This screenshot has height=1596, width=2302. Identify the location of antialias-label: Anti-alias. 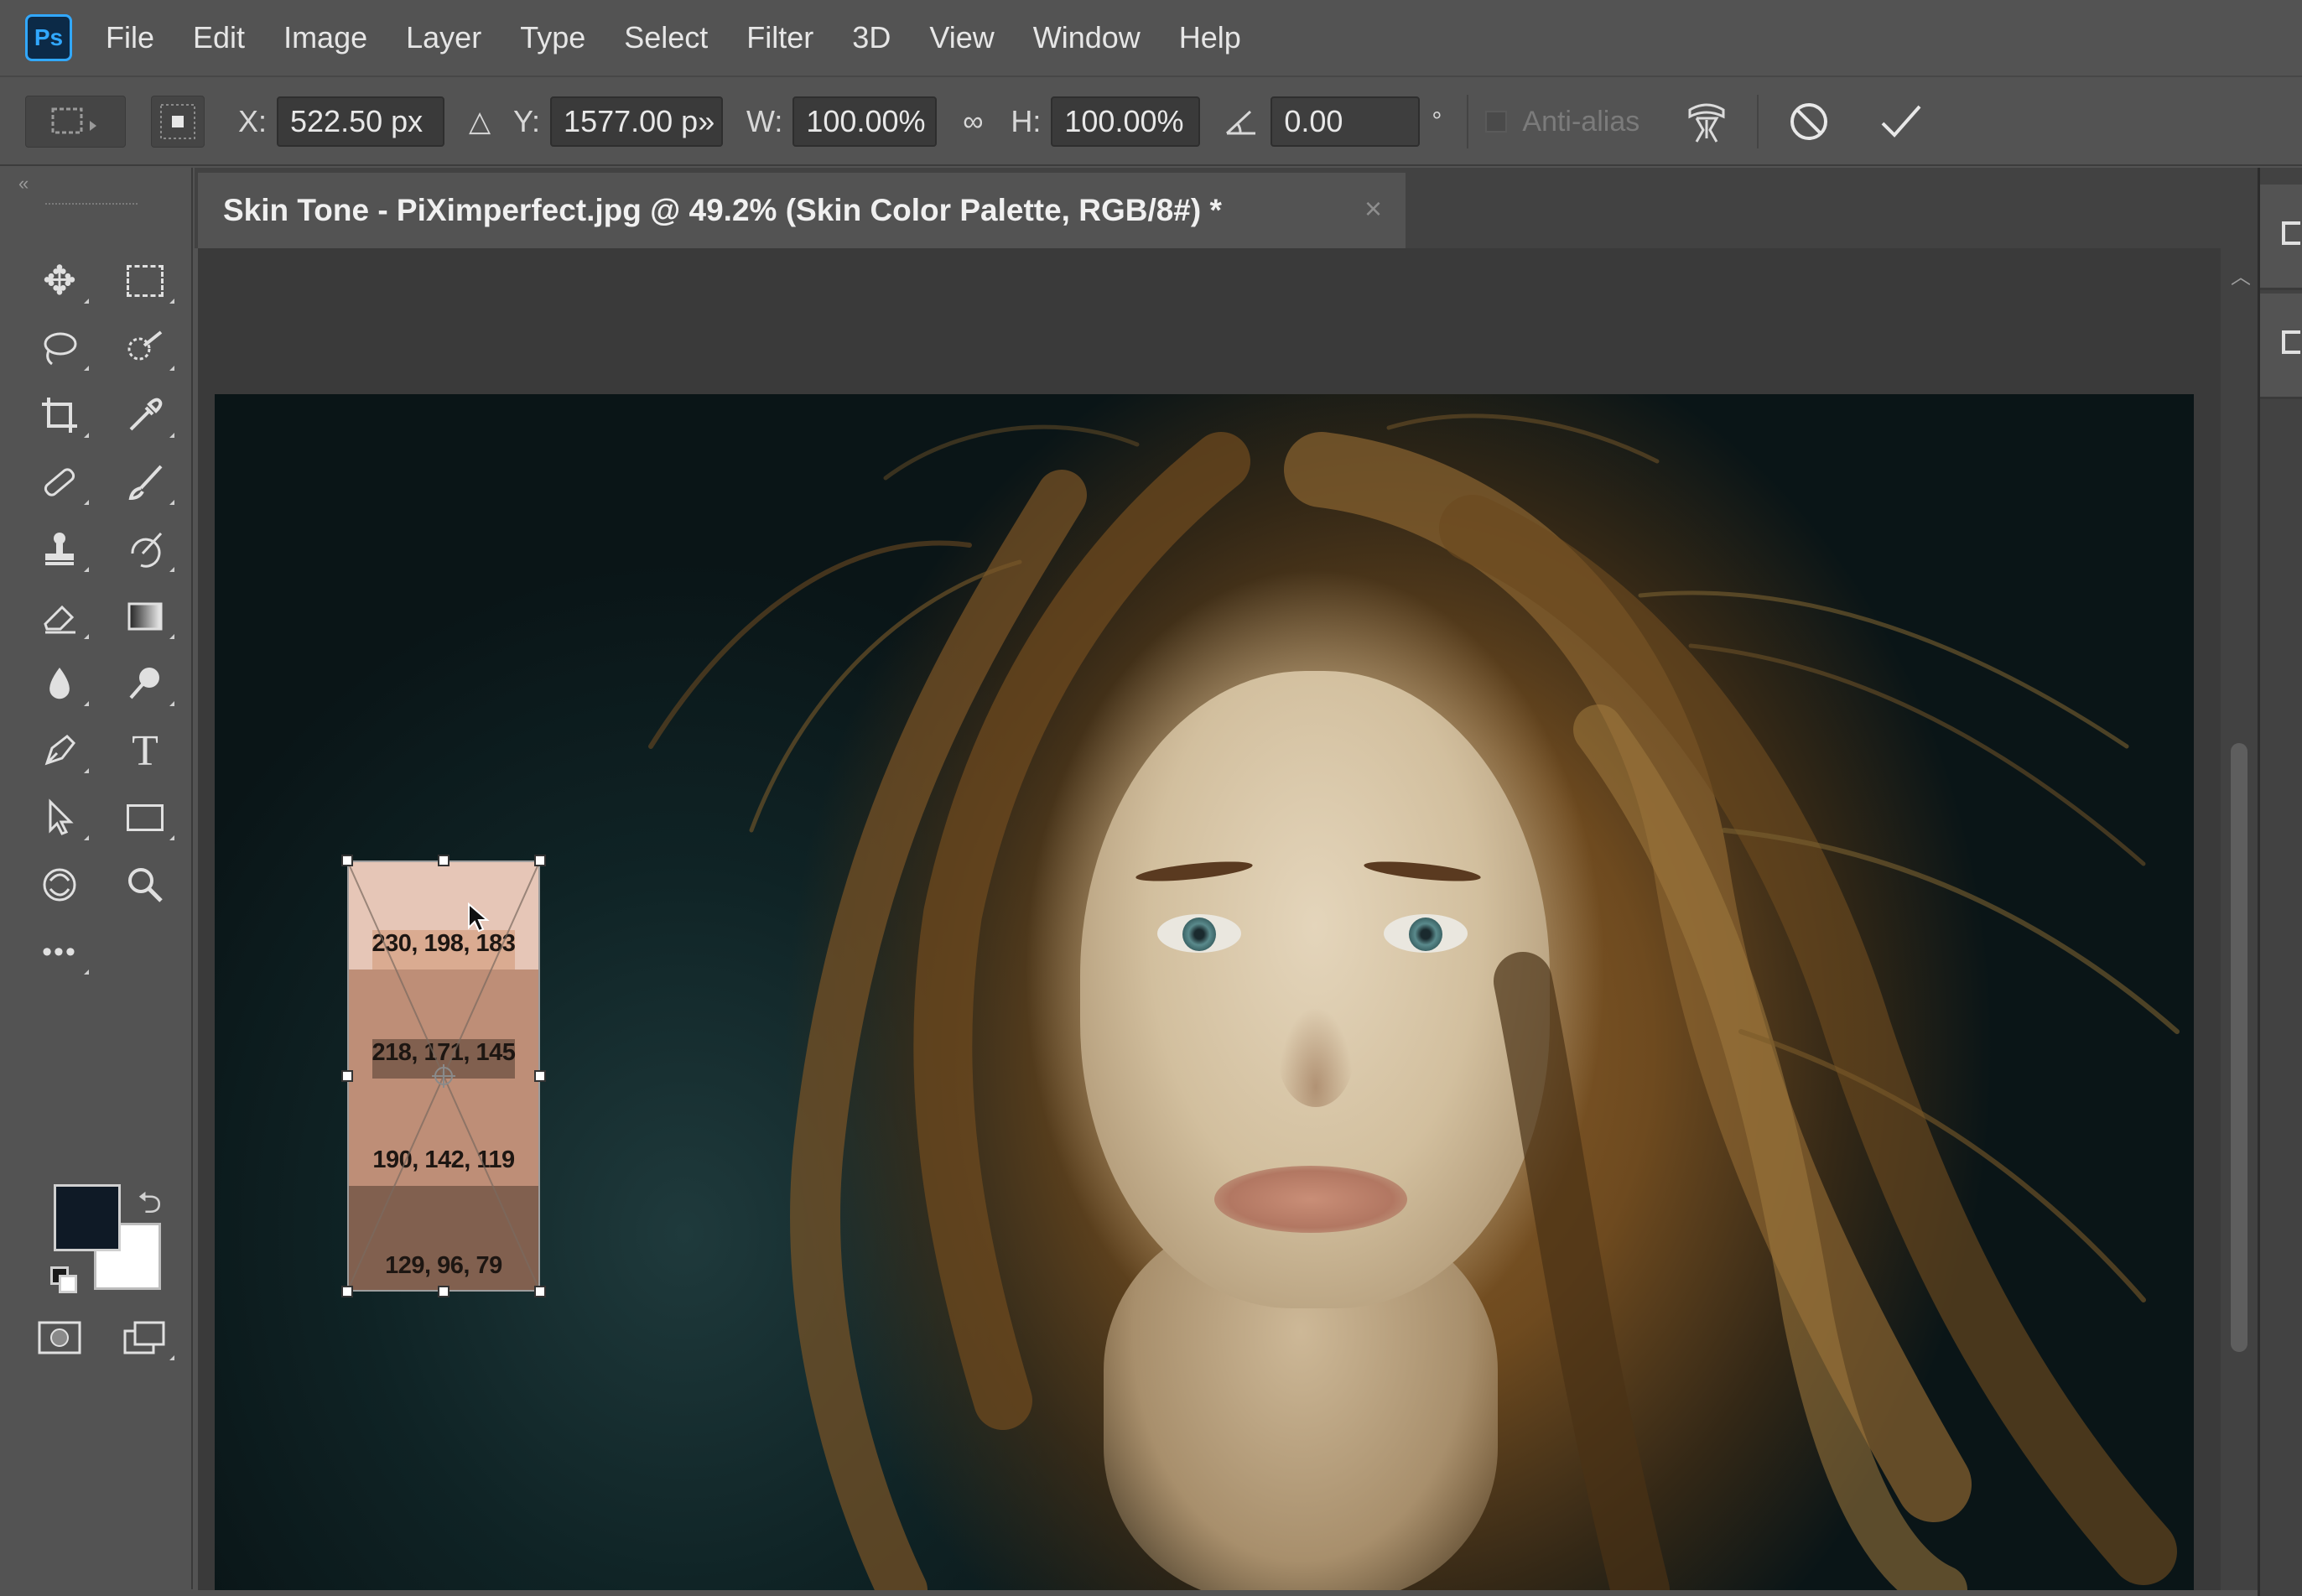
(1581, 121).